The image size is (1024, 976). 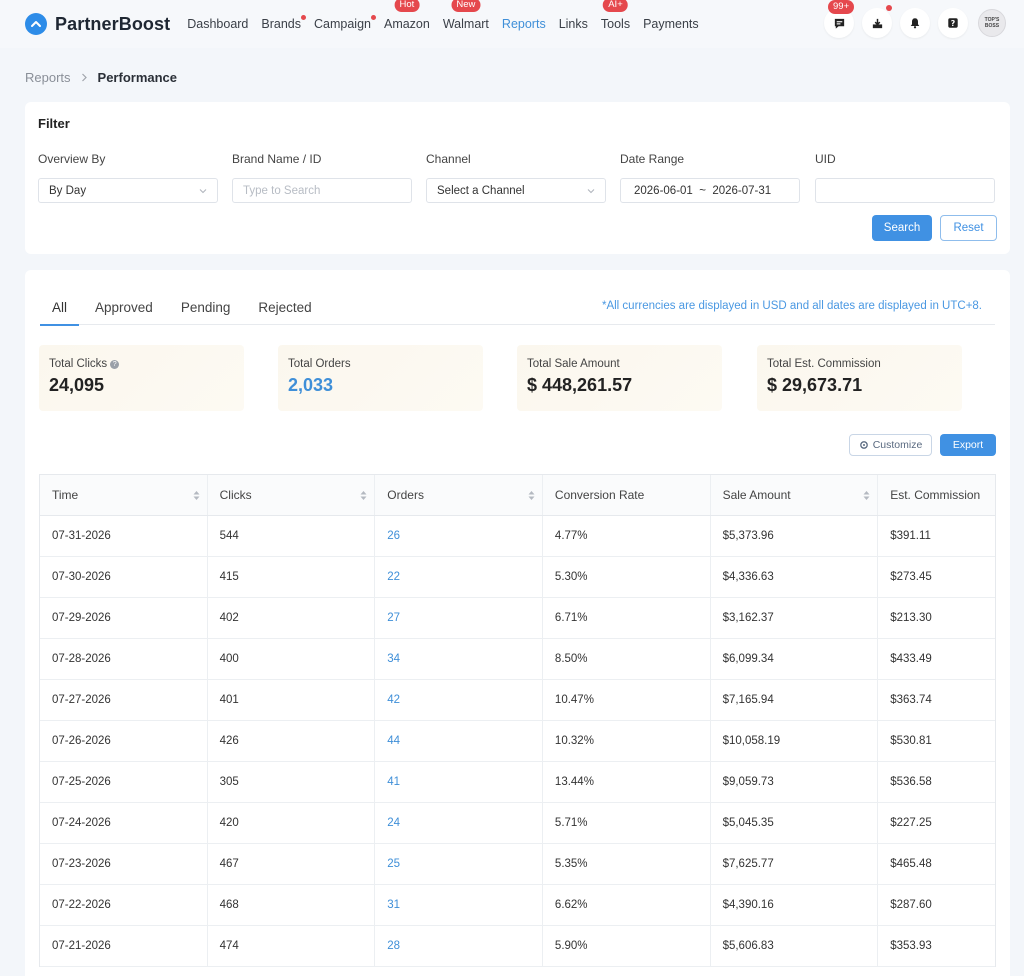 I want to click on cell-conversion-rate: 6.71%, so click(x=627, y=618).